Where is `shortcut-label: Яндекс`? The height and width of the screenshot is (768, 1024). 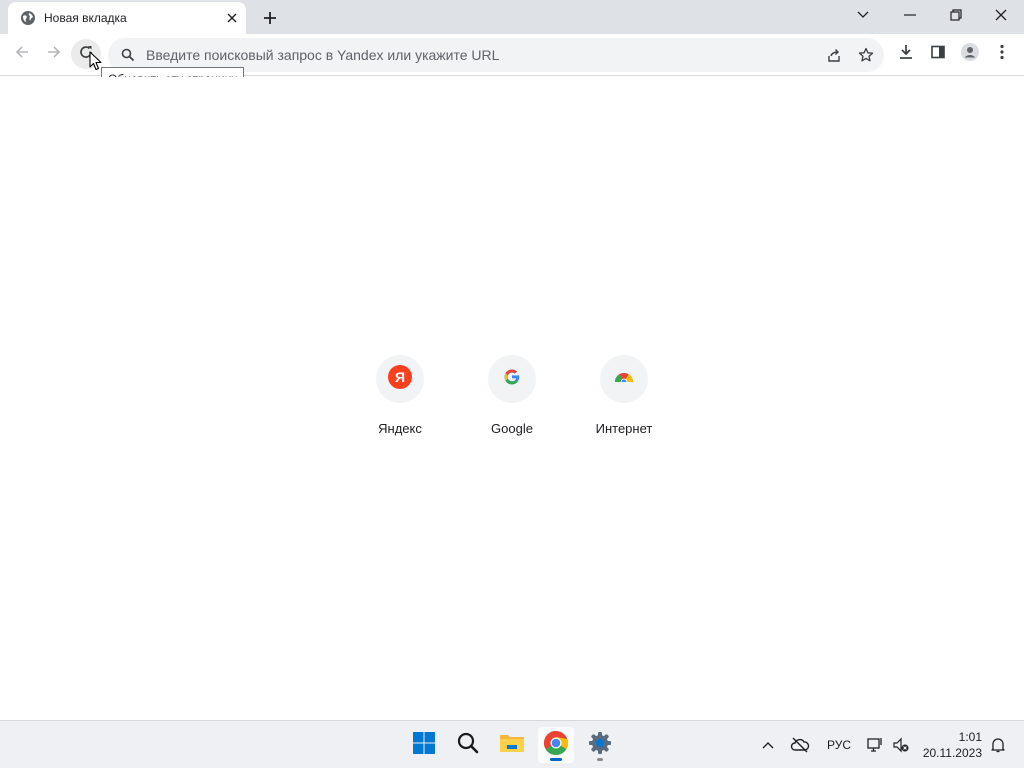
shortcut-label: Яндекс is located at coordinates (400, 428).